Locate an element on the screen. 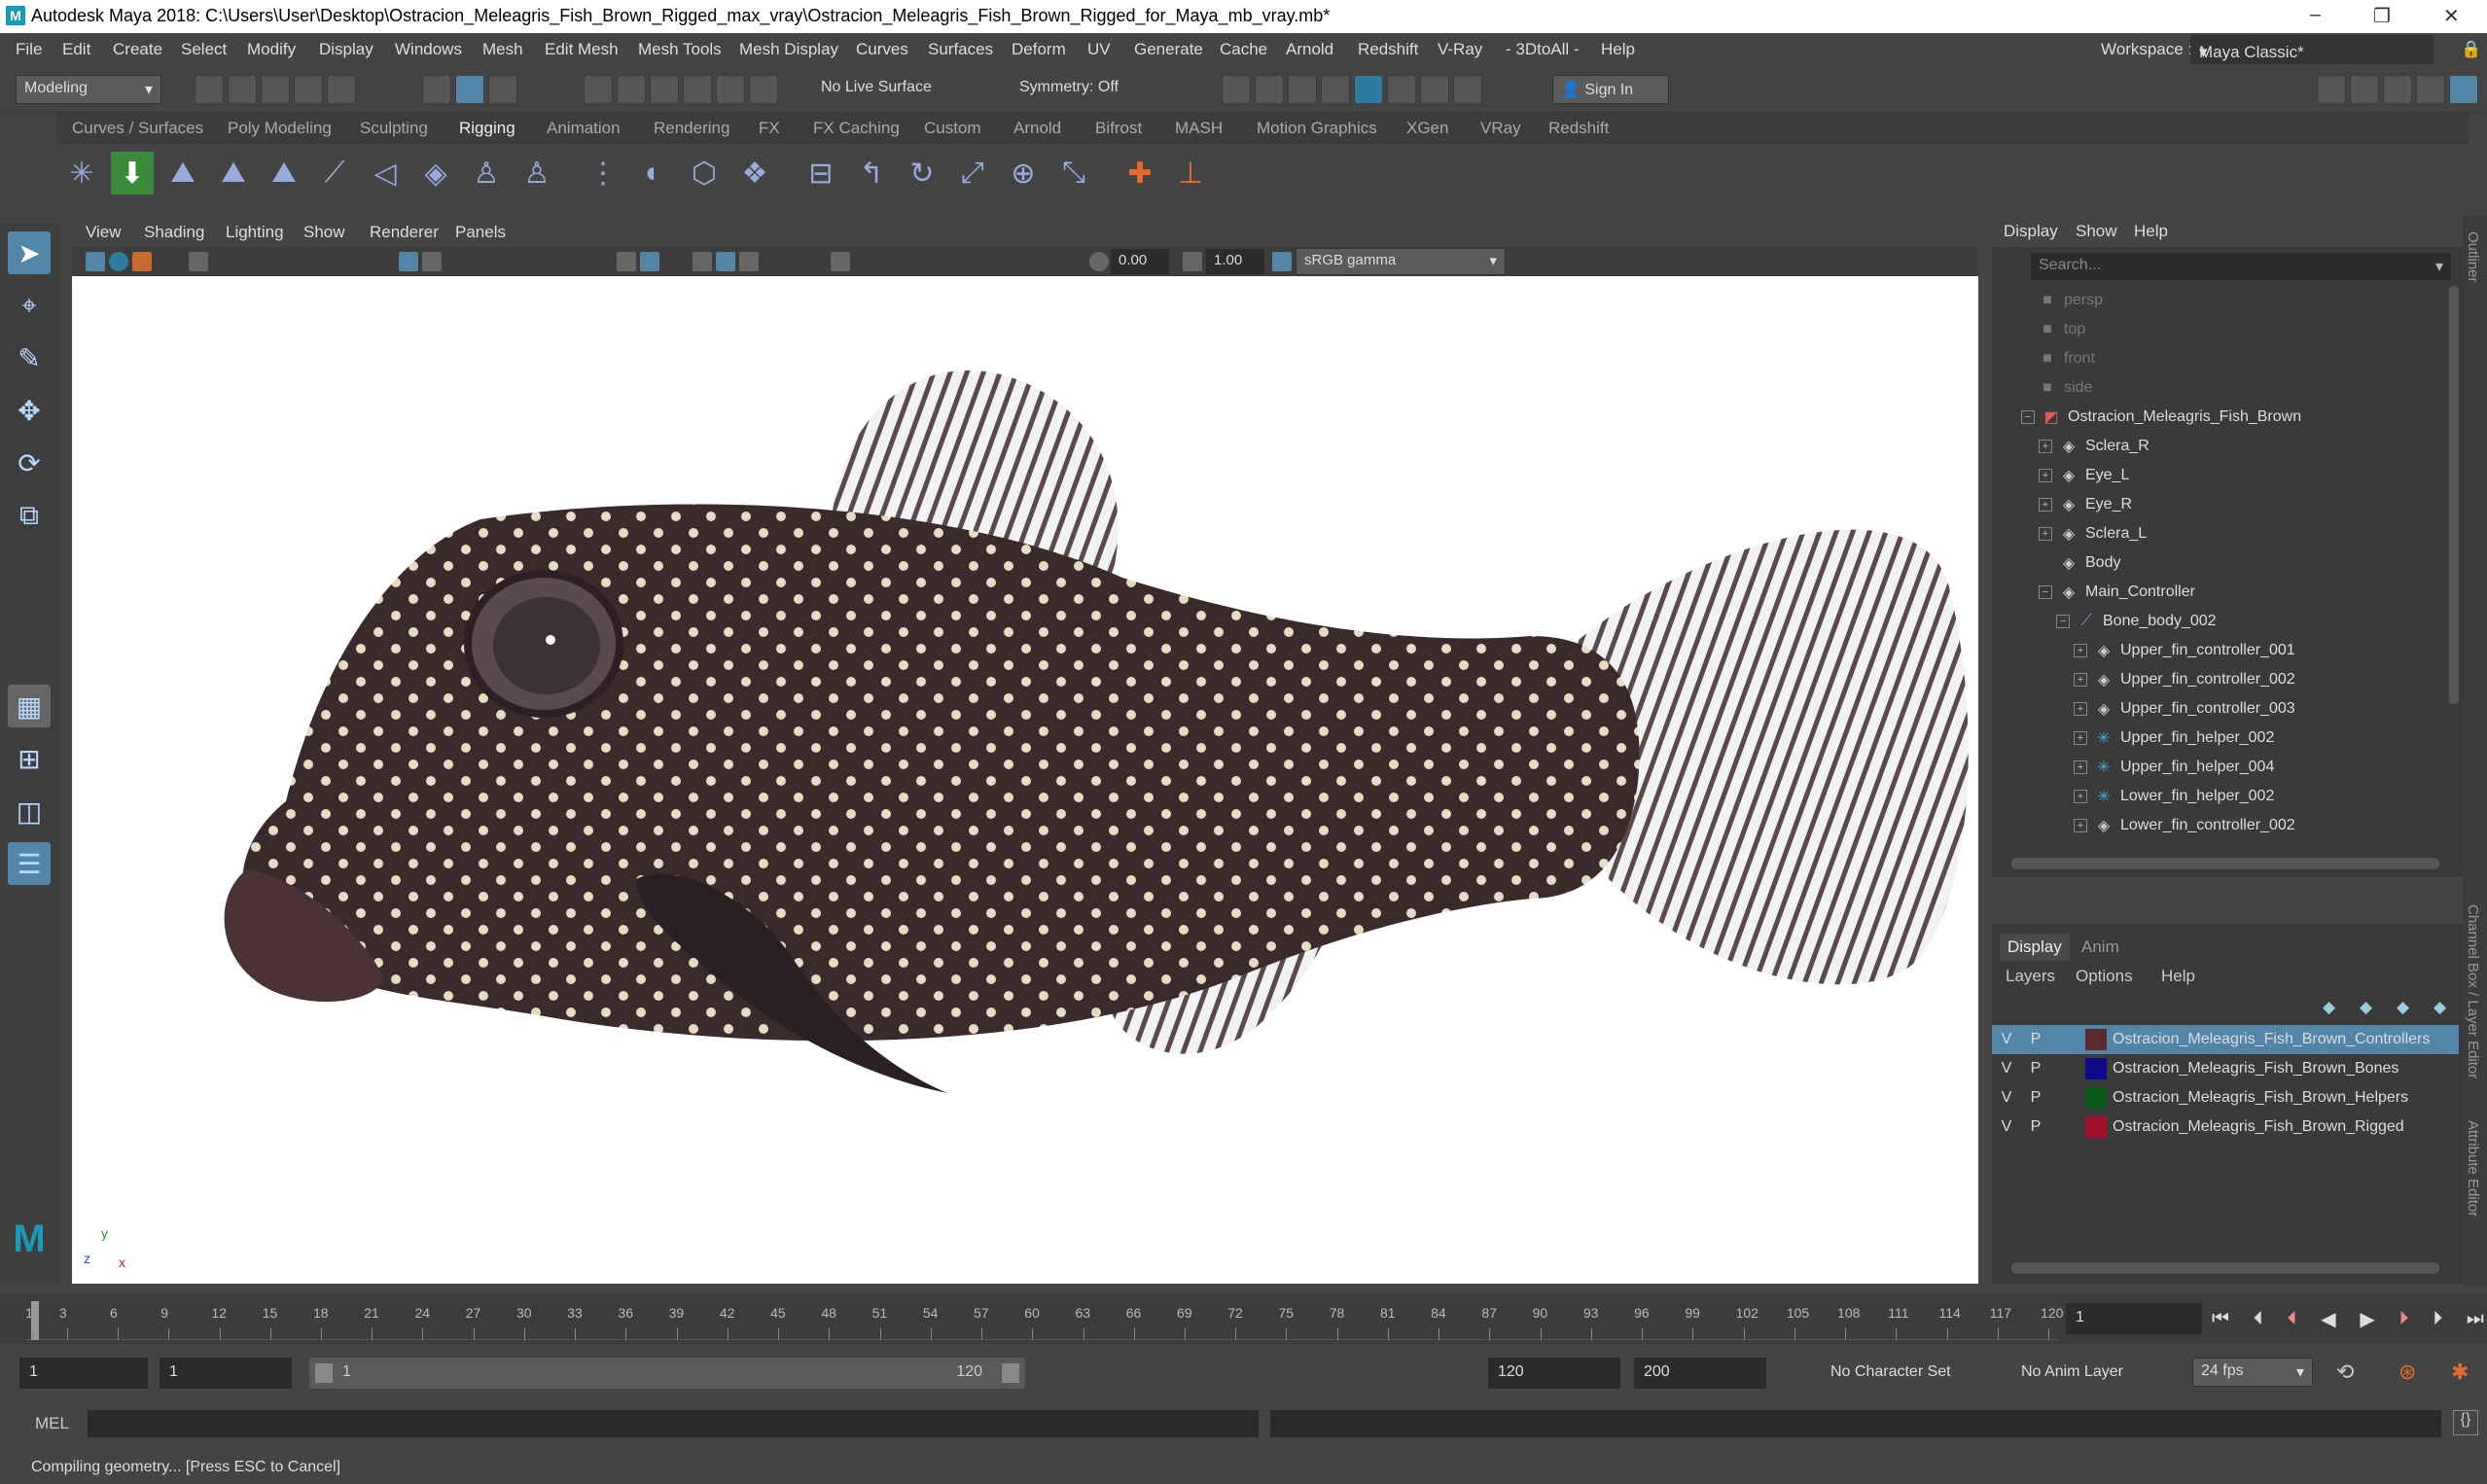 This screenshot has width=2487, height=1484. play-forwards-icon: ▶ is located at coordinates (2367, 1319).